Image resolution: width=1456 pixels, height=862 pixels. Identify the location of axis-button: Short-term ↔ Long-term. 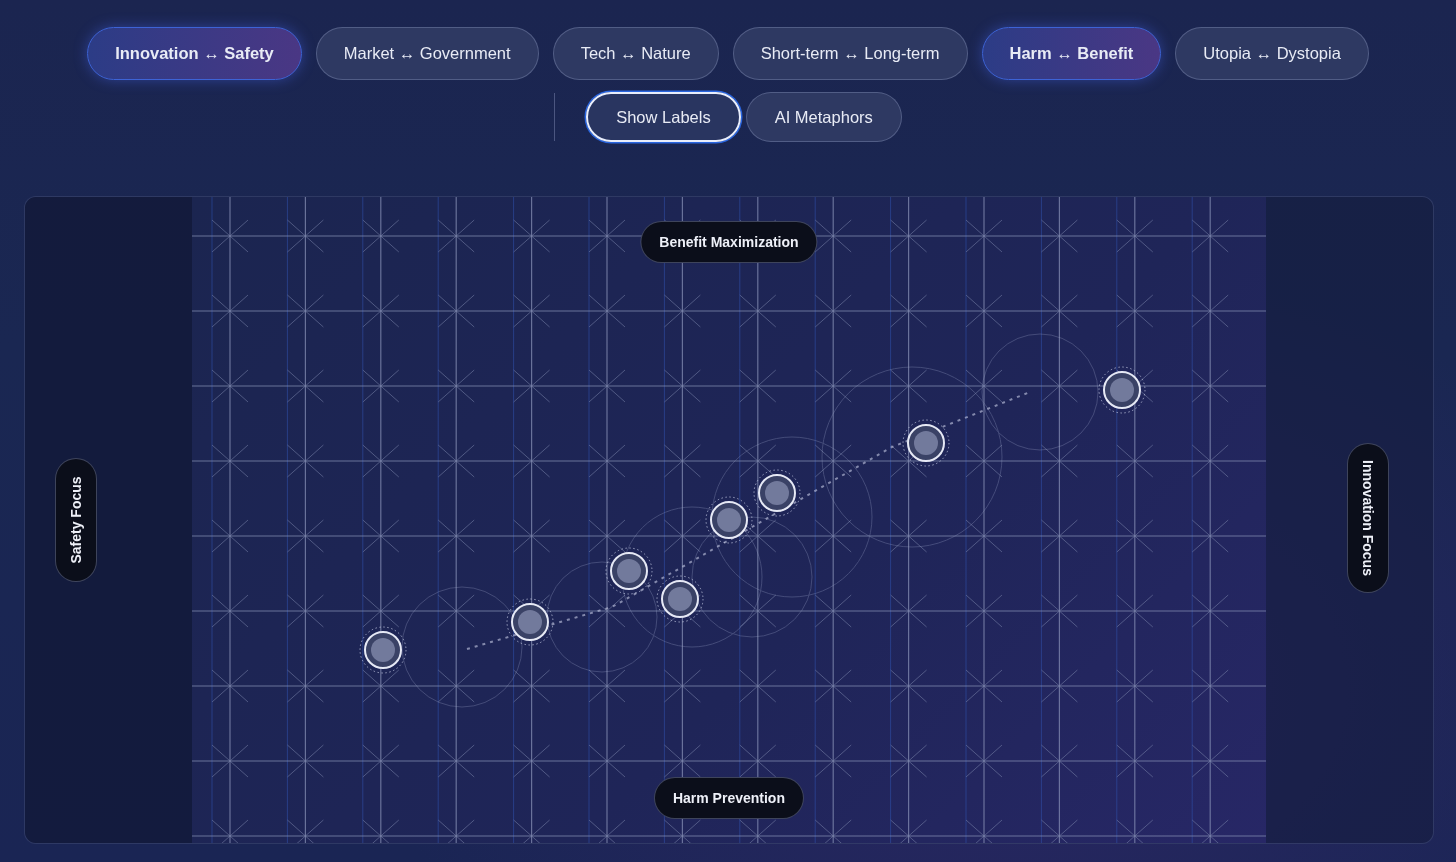
(850, 53).